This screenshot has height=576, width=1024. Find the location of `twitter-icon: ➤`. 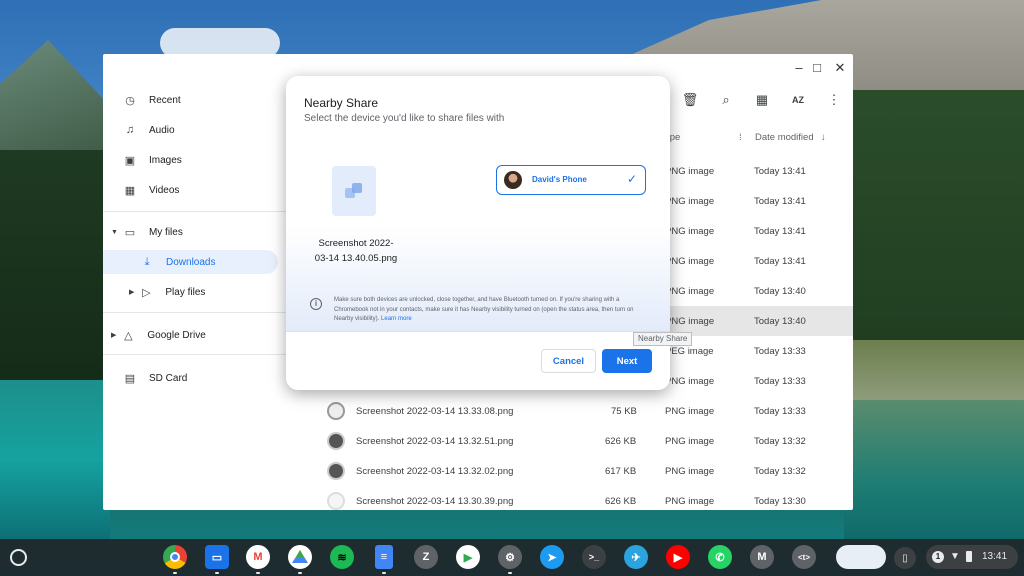

twitter-icon: ➤ is located at coordinates (552, 557).